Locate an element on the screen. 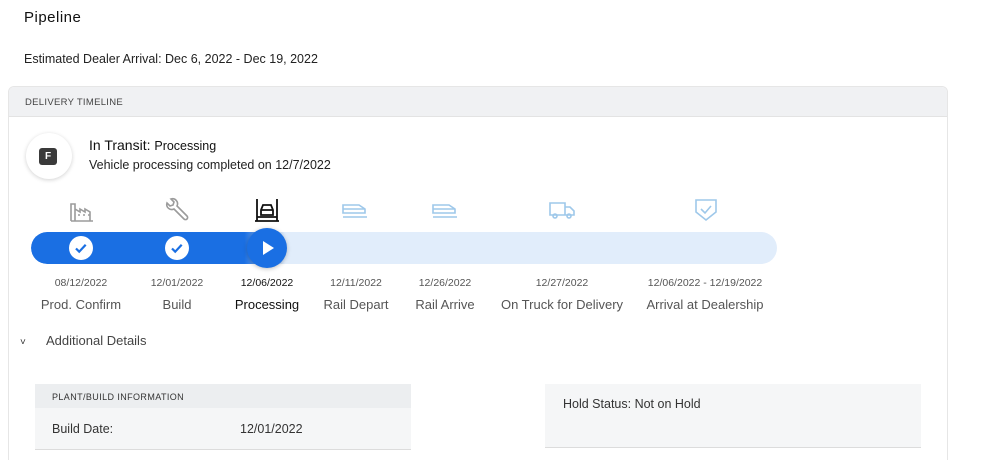 The width and height of the screenshot is (987, 460). chevron-down-icon: ˅ is located at coordinates (23, 342).